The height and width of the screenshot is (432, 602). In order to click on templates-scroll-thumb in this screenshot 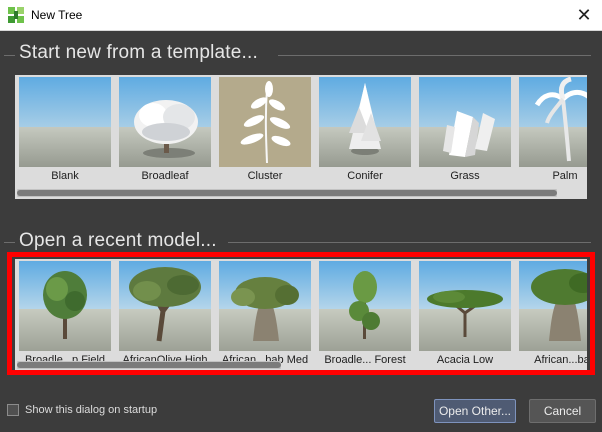, I will do `click(287, 193)`.